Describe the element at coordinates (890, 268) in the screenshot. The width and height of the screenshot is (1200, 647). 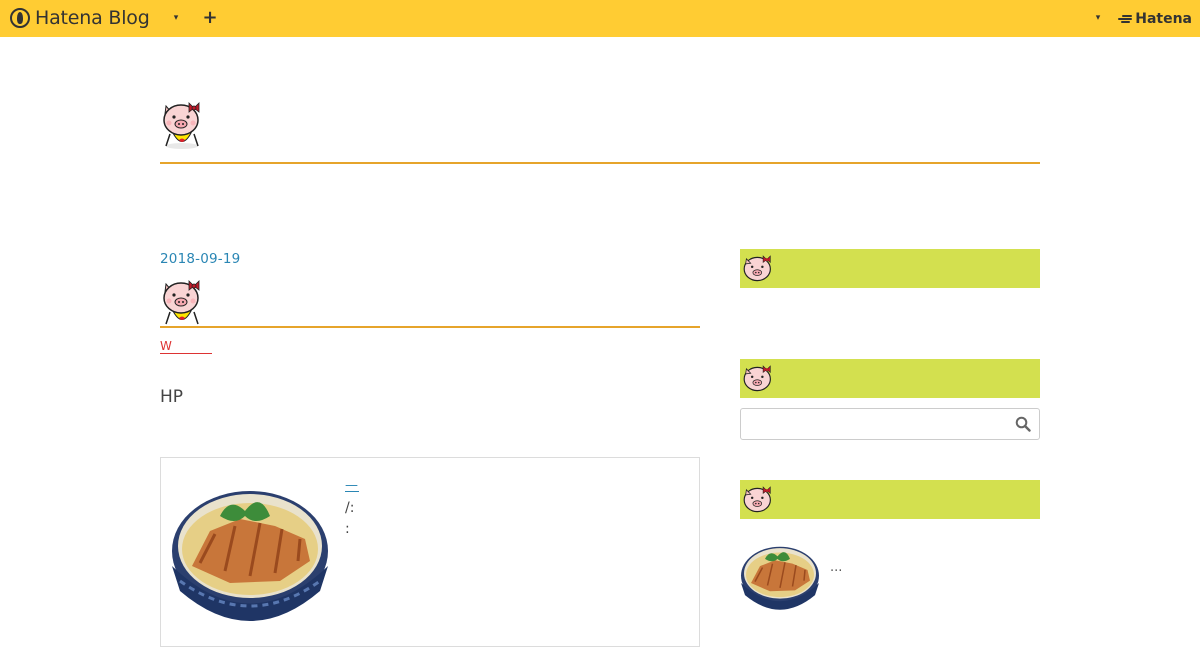
I see `sidebar-module-profile-title` at that location.